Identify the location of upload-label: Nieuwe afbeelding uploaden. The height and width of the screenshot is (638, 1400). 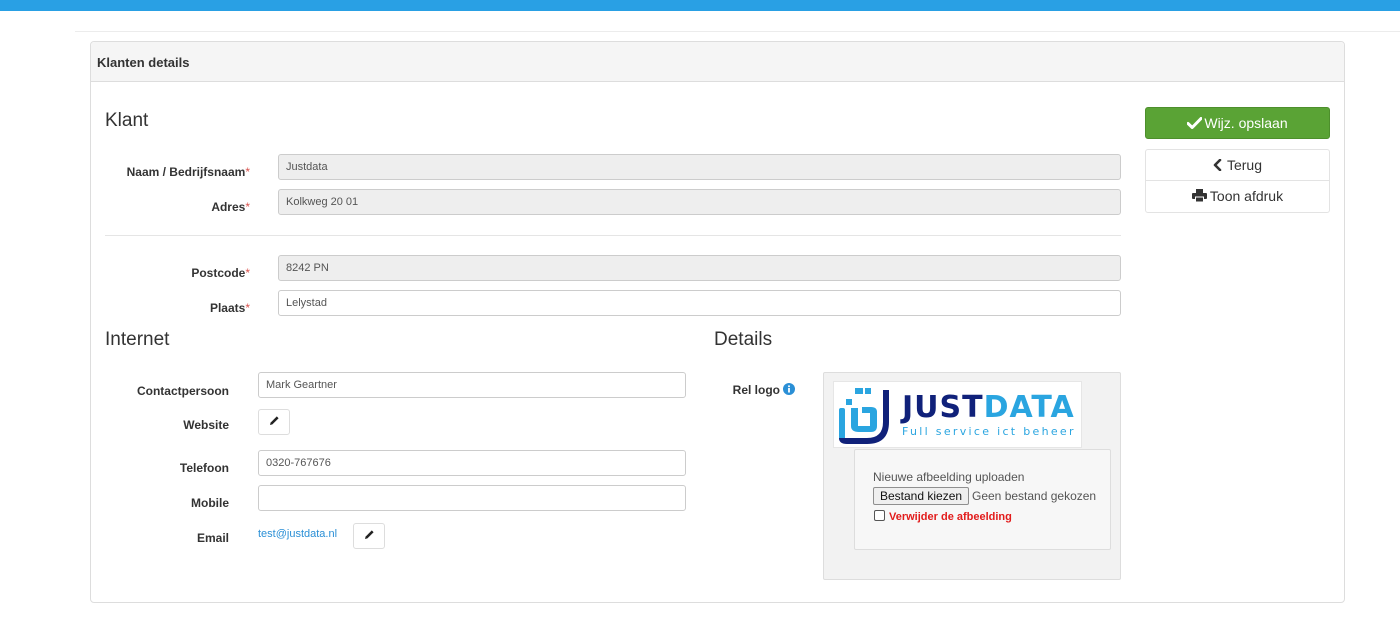
(949, 477).